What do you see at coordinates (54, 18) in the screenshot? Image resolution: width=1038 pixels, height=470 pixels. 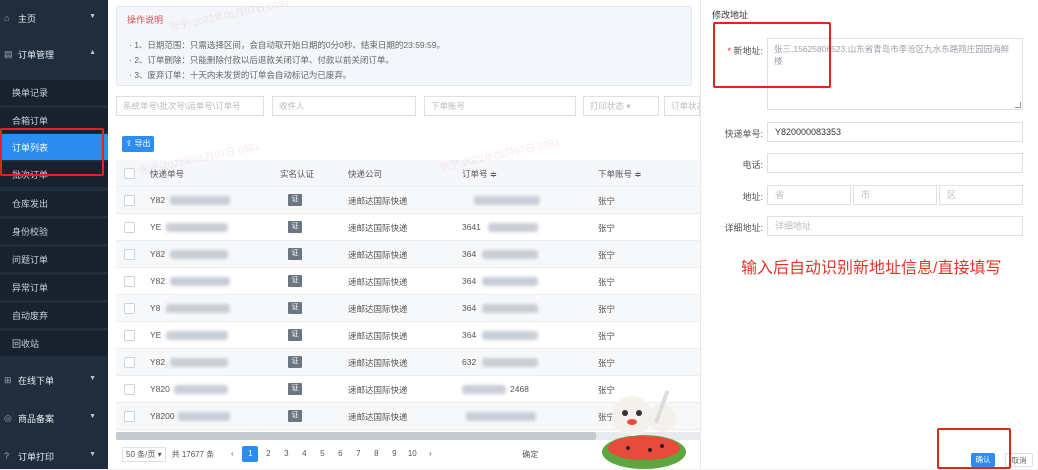 I see `sidebar-group-home: ⌂ 主页 ▼` at bounding box center [54, 18].